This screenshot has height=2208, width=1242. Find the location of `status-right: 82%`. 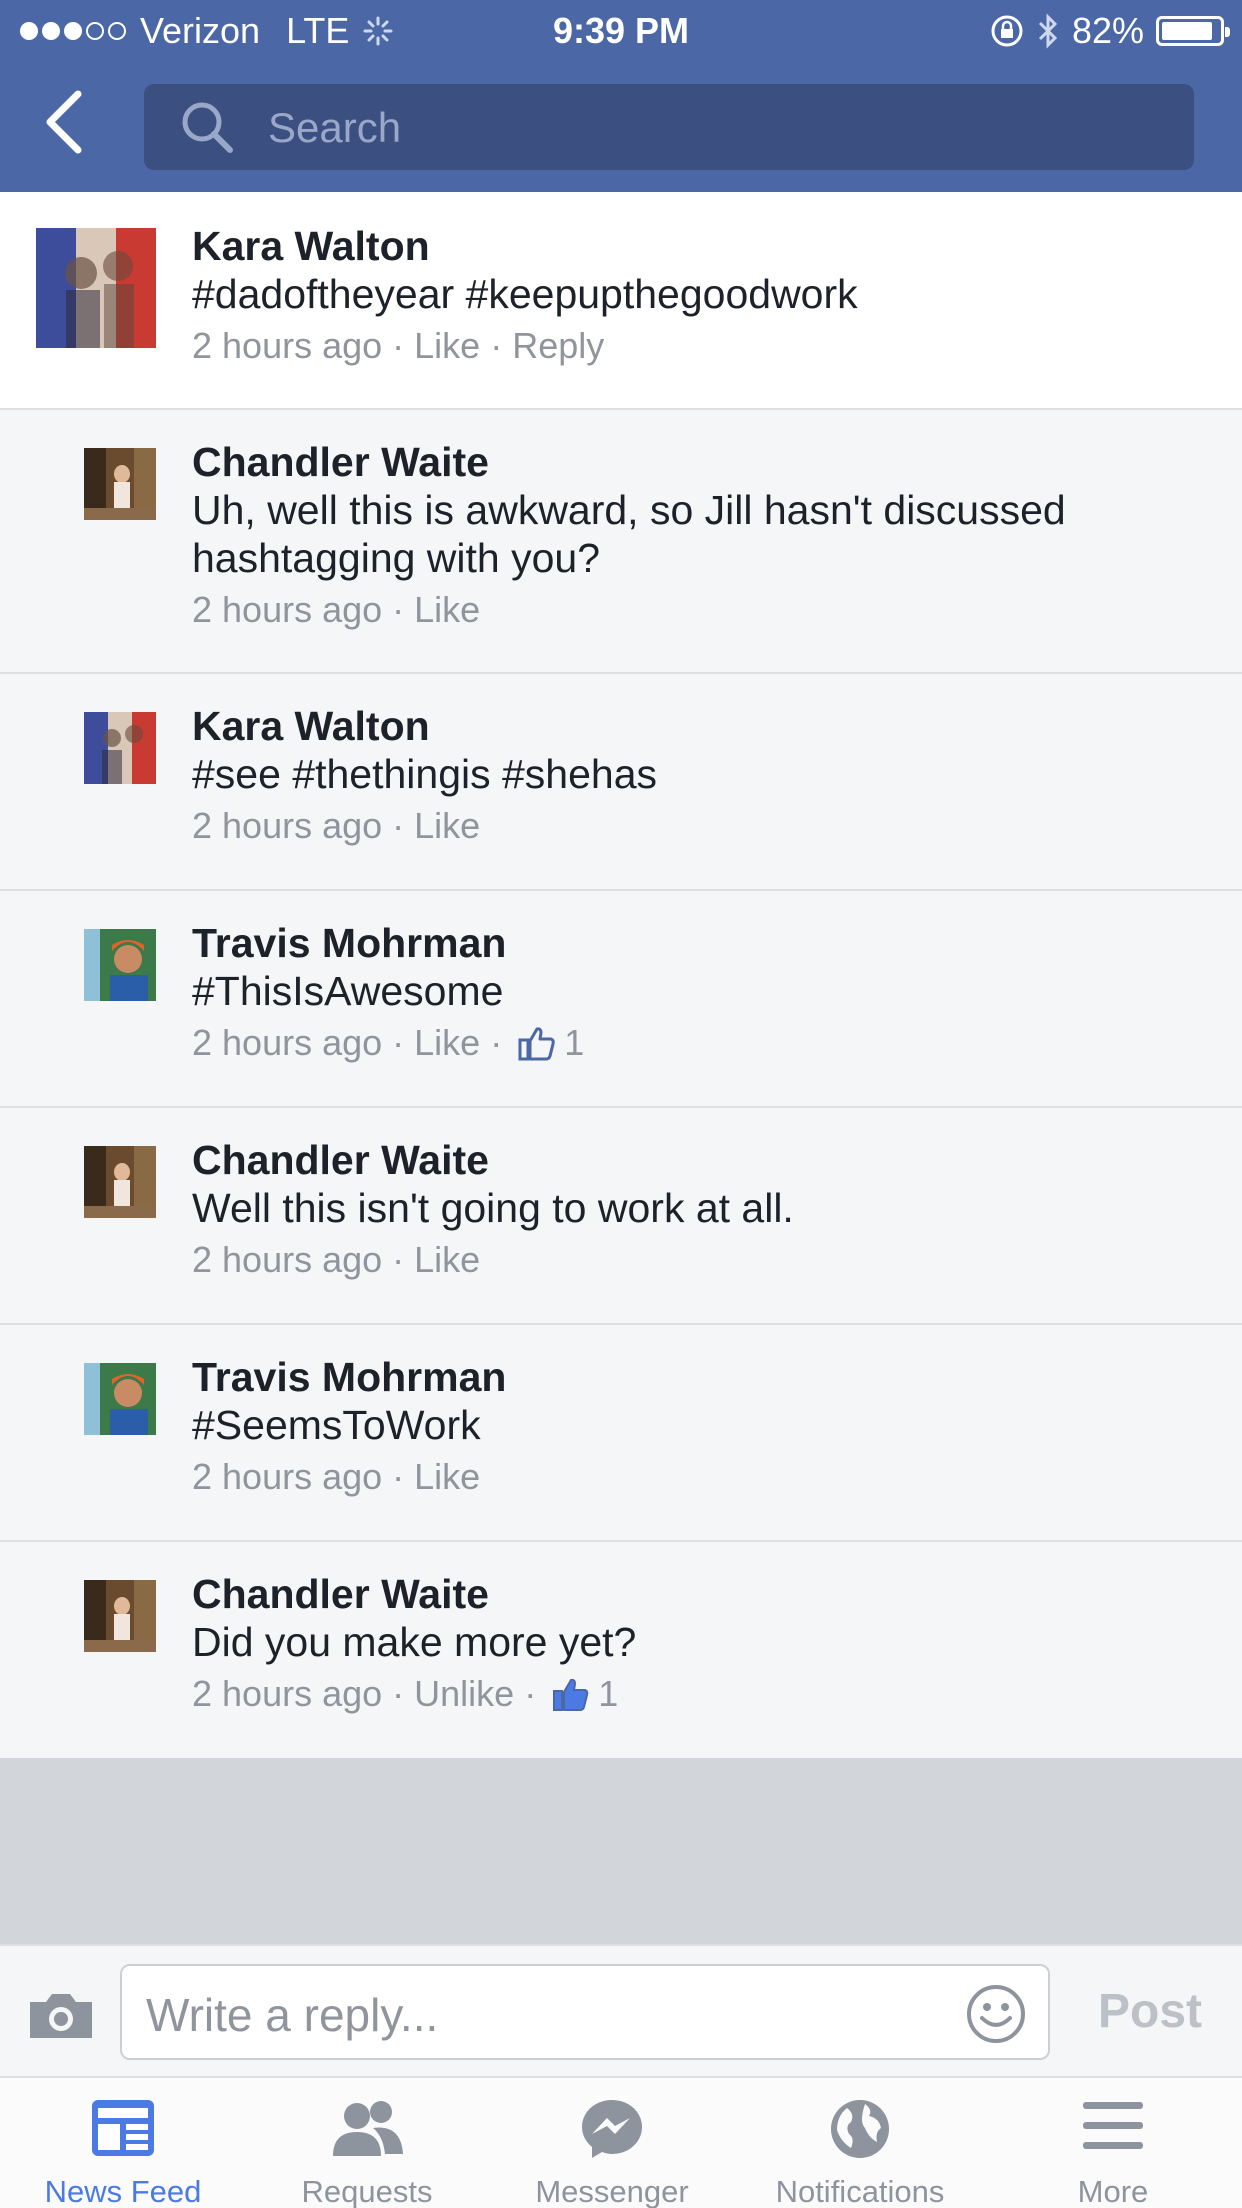

status-right: 82% is located at coordinates (1110, 31).